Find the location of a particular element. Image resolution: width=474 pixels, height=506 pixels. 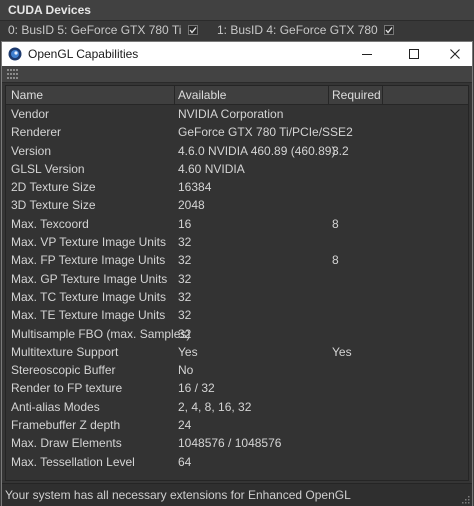

cell-name: Max. TC Texture Image Units is located at coordinates (88, 296).